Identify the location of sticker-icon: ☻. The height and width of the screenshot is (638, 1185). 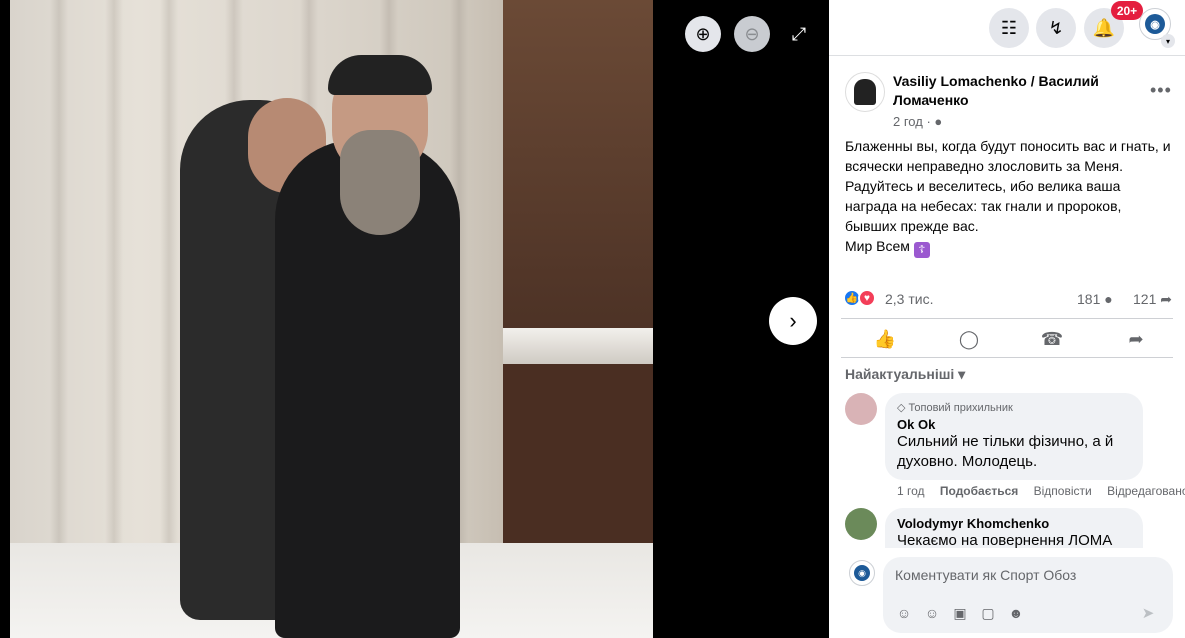
(1016, 613).